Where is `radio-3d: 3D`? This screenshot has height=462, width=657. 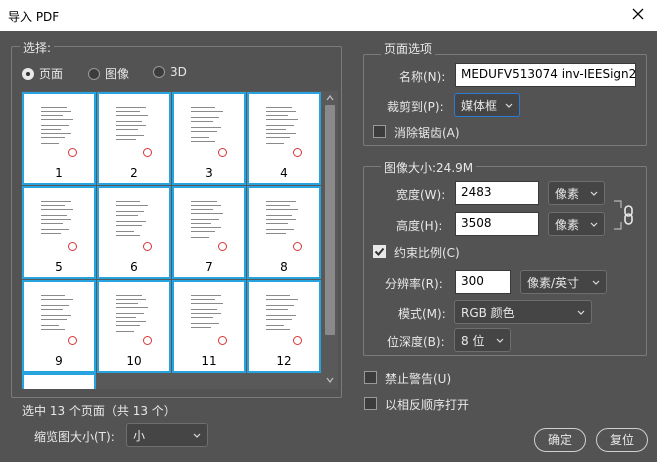
radio-3d: 3D is located at coordinates (170, 72).